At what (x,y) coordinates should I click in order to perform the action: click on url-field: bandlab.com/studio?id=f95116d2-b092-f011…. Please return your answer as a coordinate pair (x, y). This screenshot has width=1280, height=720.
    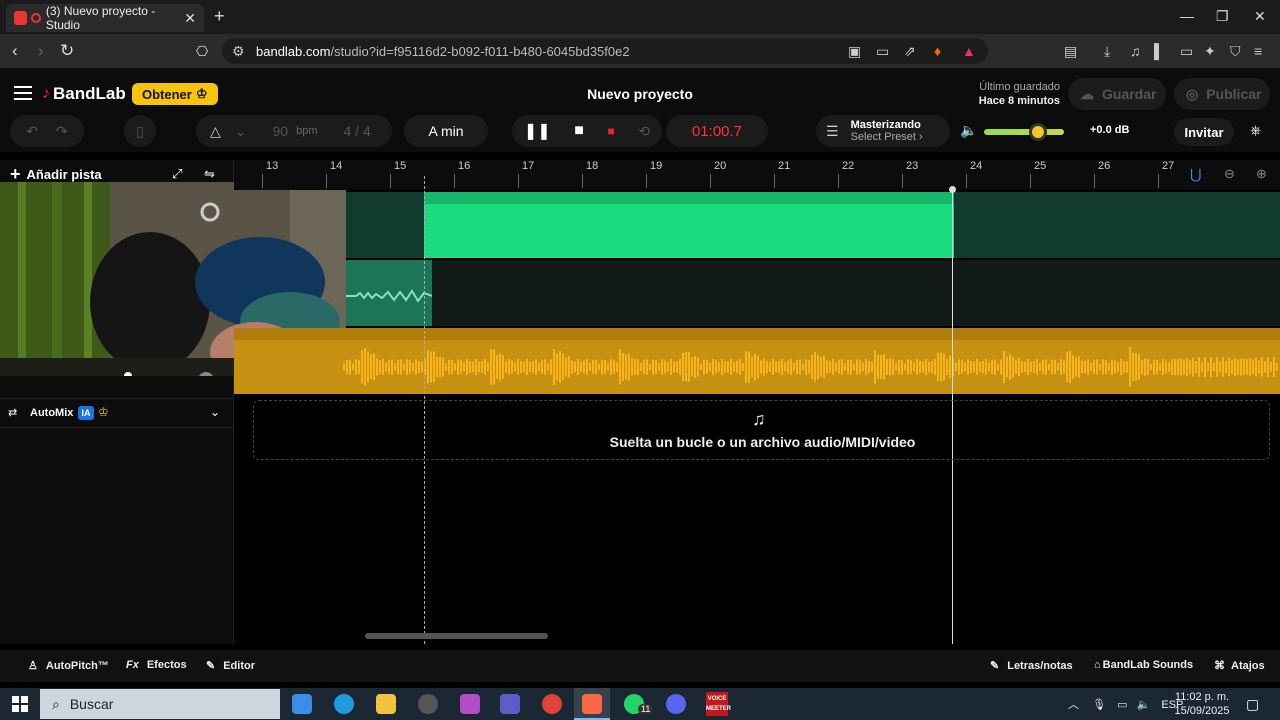
    Looking at the image, I should click on (605, 51).